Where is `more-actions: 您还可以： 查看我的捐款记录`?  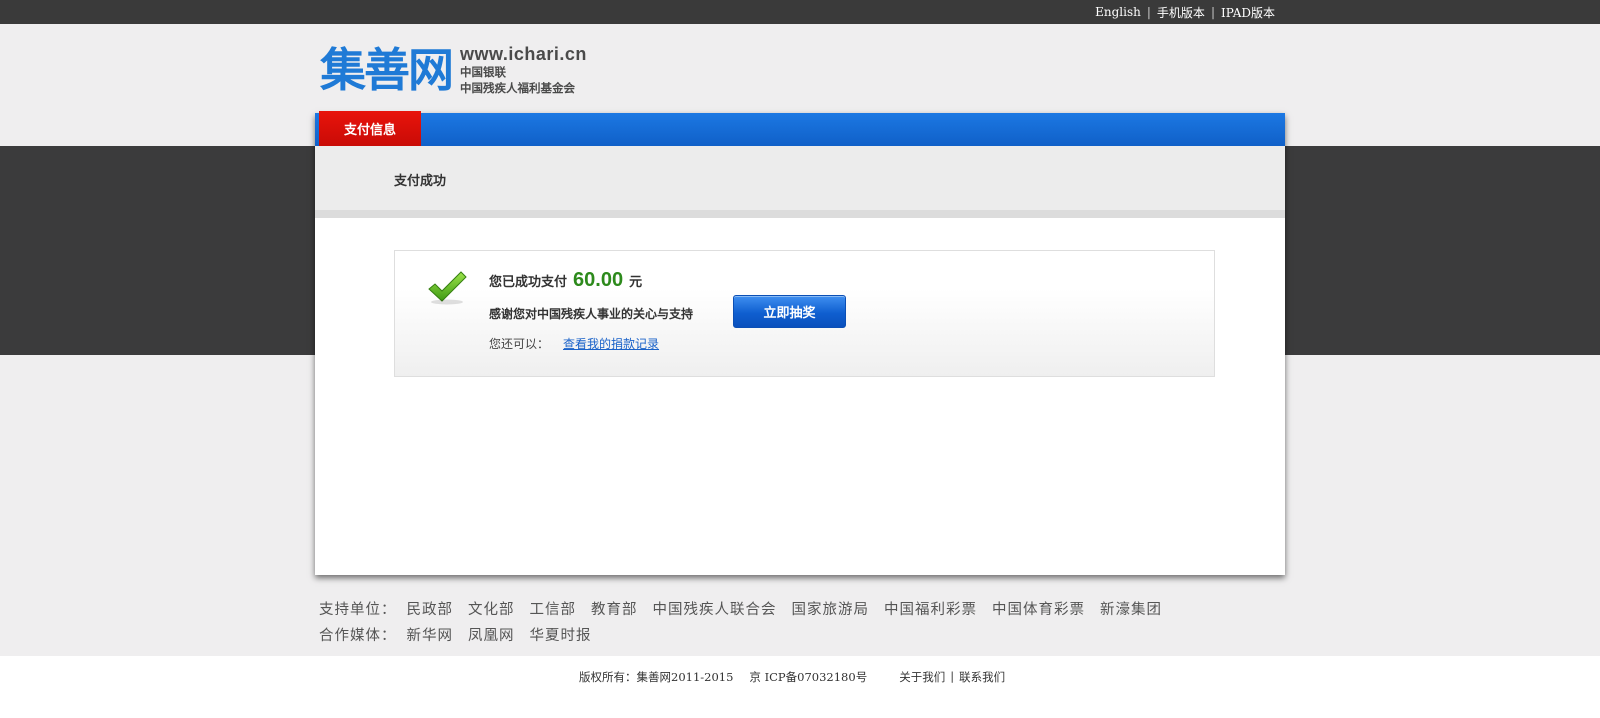 more-actions: 您还可以： 查看我的捐款记录 is located at coordinates (574, 343).